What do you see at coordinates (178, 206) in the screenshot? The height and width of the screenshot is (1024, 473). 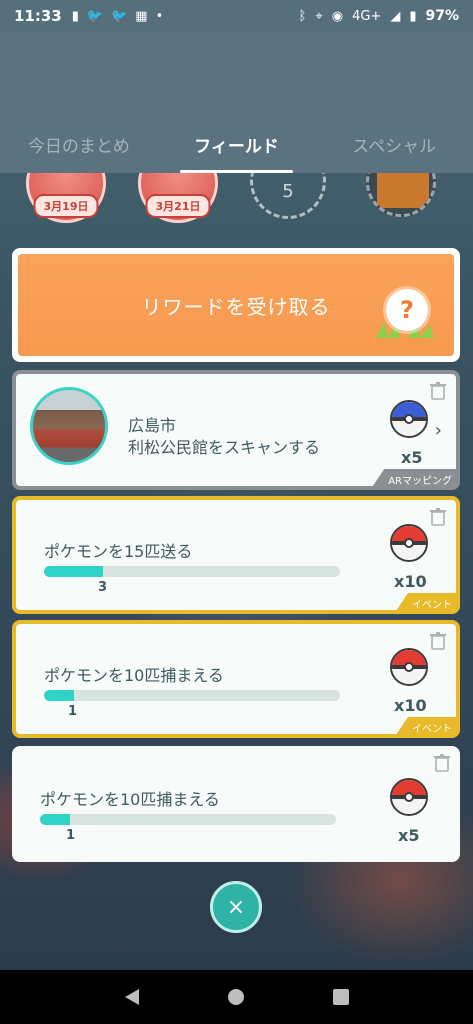 I see `stamp-date: 3月21日` at bounding box center [178, 206].